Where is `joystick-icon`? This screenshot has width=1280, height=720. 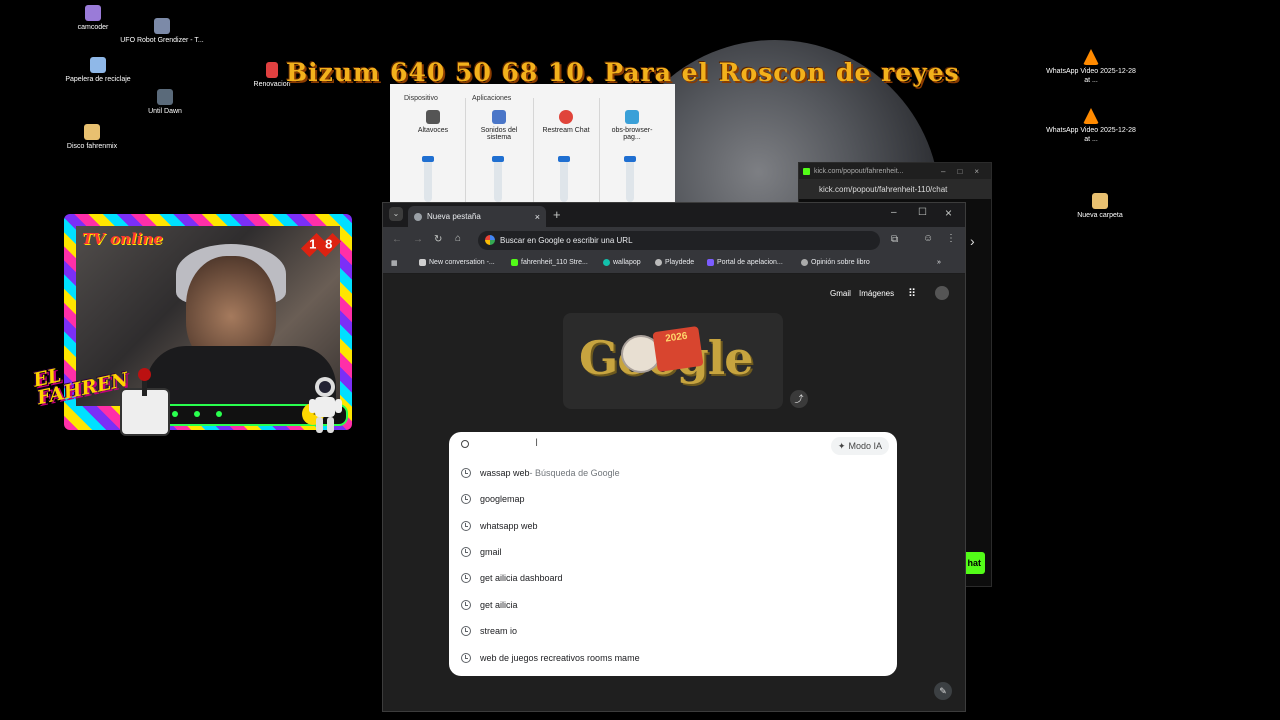
joystick-icon is located at coordinates (145, 402).